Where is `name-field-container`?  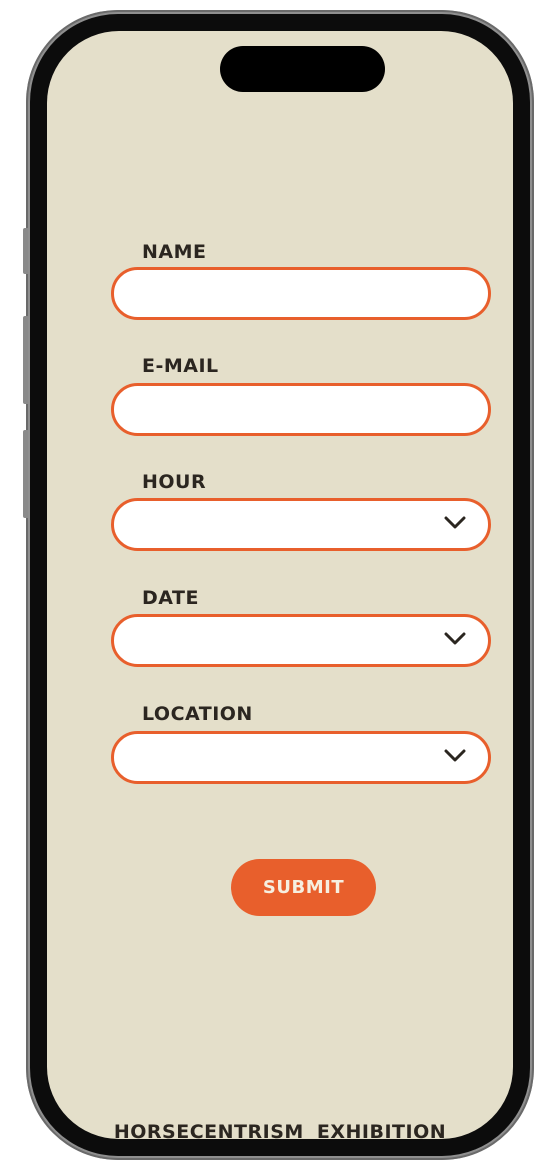 name-field-container is located at coordinates (301, 293).